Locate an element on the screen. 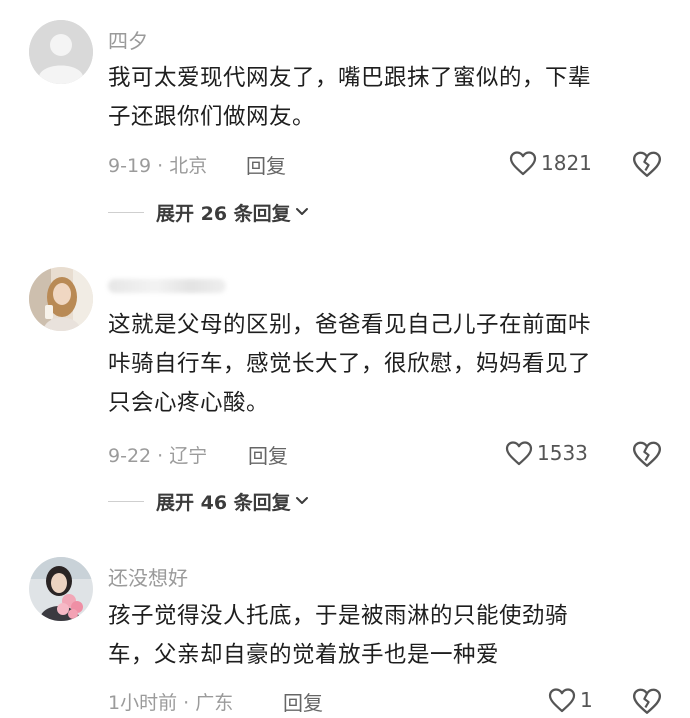 This screenshot has width=690, height=718. expand-replies-label: 展开 46 条回复 is located at coordinates (223, 502).